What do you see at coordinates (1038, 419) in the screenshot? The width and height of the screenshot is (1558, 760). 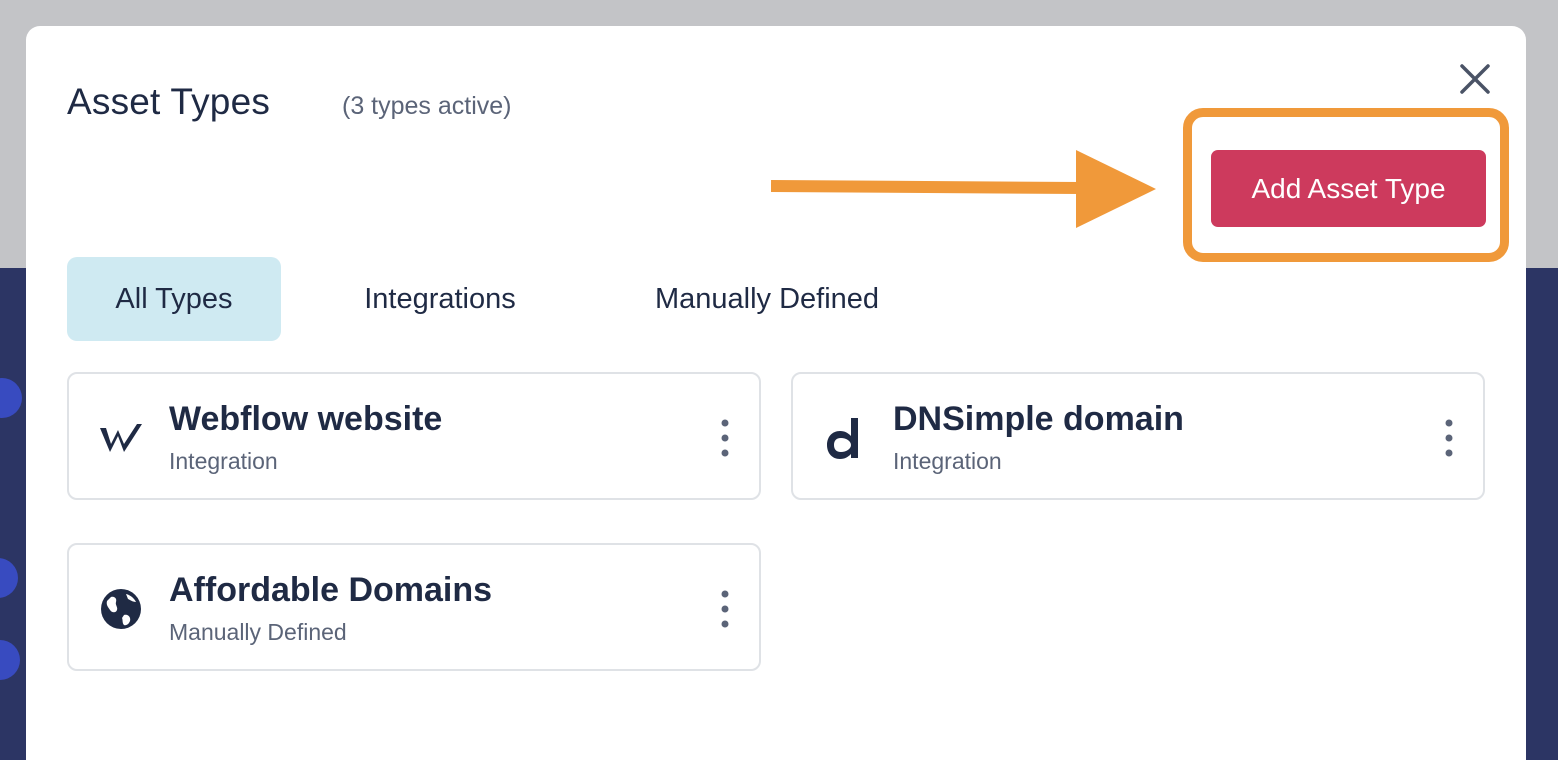 I see `asset-type-name: DNSimple domain` at bounding box center [1038, 419].